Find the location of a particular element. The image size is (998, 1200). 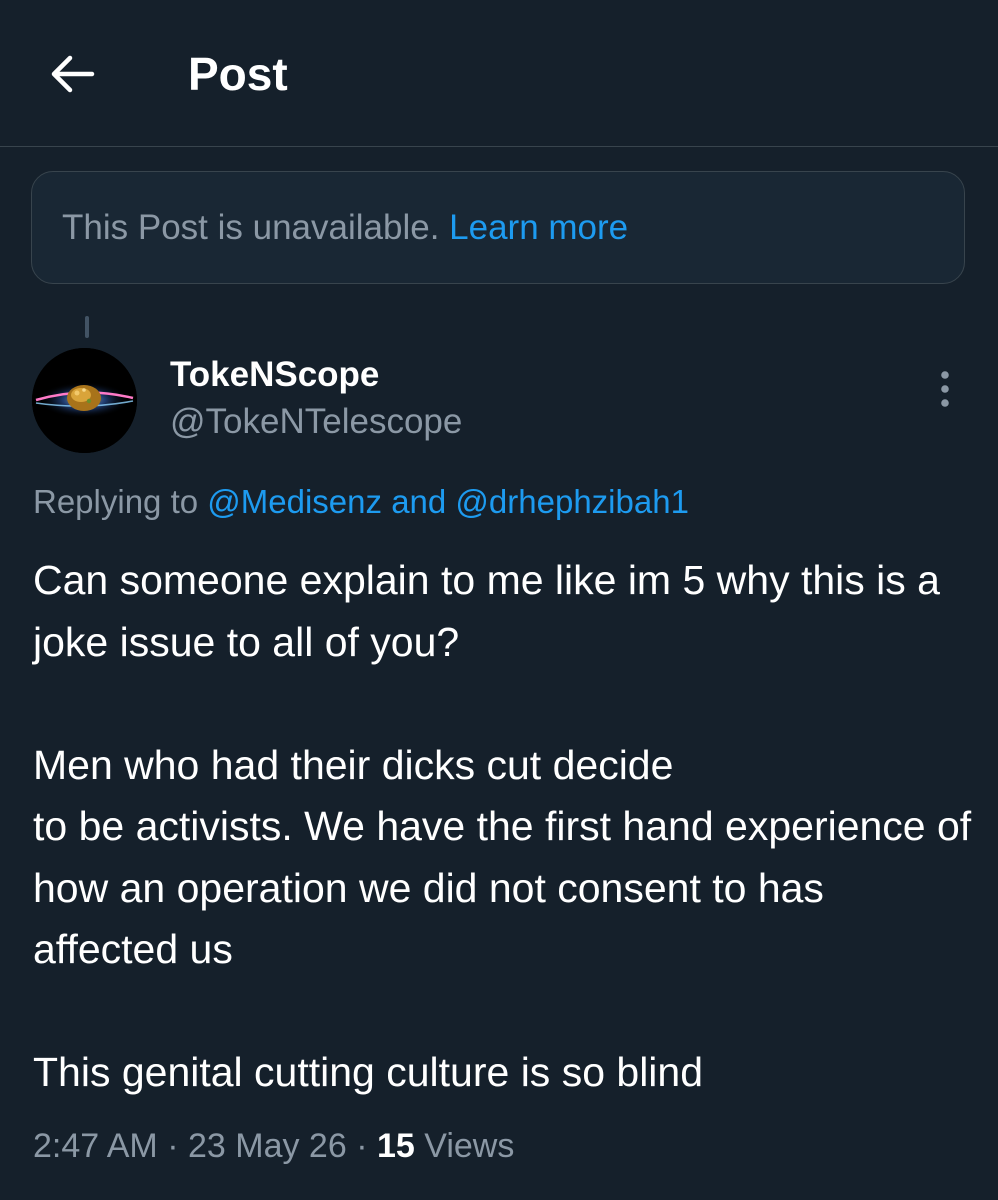

author-handle: @TokeNTelescope is located at coordinates (316, 422).